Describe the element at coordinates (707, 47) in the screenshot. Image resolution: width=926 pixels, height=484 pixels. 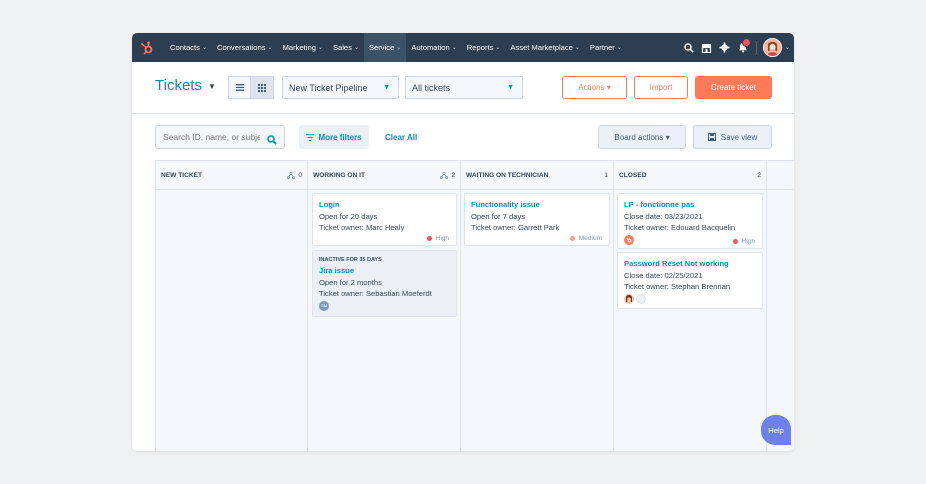
I see `marketplace-icon` at that location.